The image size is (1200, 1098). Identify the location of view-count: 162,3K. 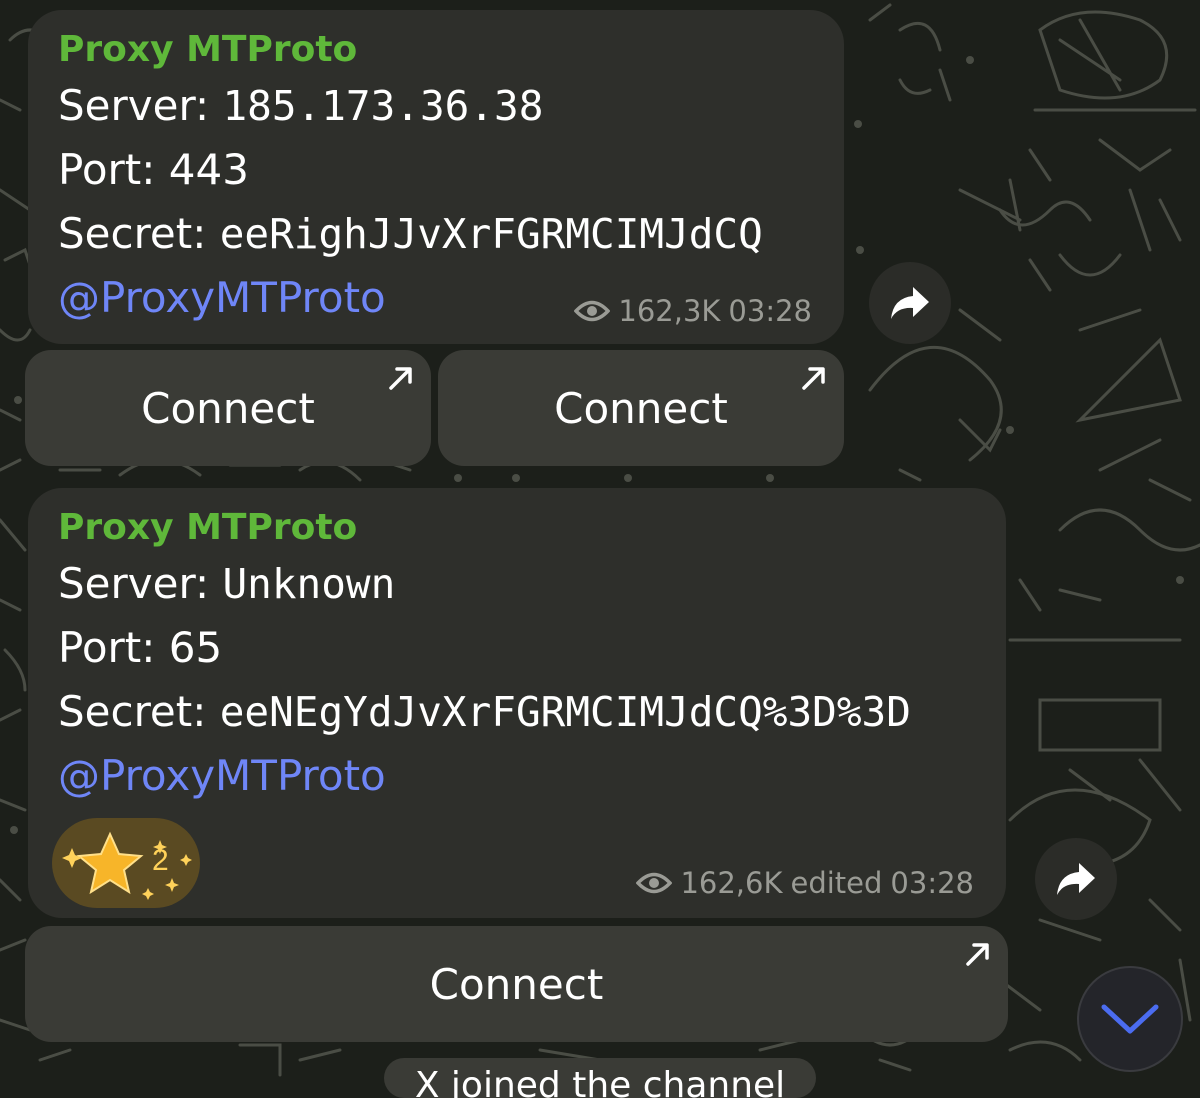
(669, 311).